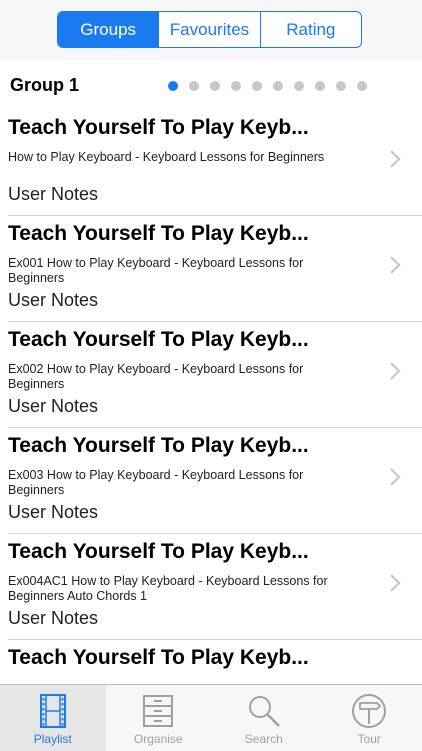 The height and width of the screenshot is (751, 422). I want to click on search-icon, so click(264, 711).